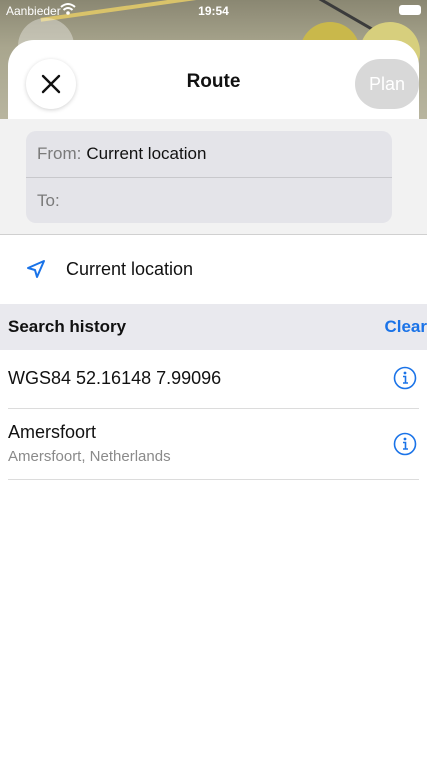 The image size is (427, 765). Describe the element at coordinates (410, 10) in the screenshot. I see `battery-icon` at that location.